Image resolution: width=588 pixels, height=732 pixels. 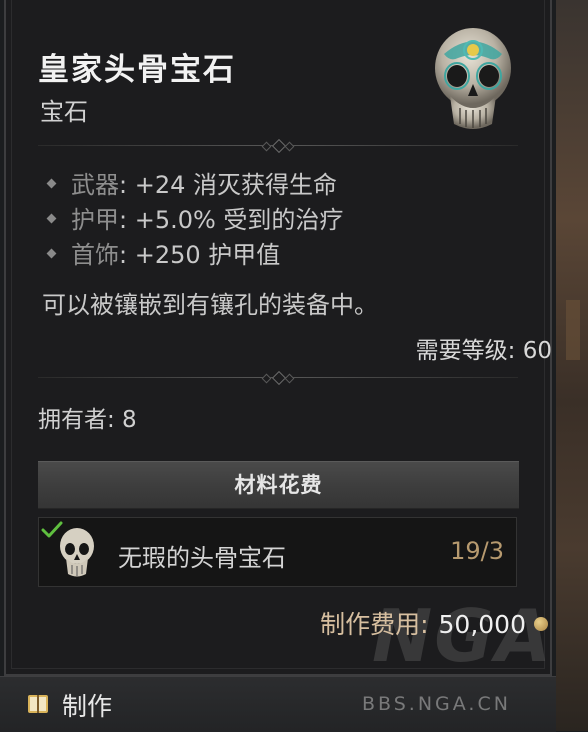 I want to click on affix-effect: : +5.0% 受到的治疗, so click(x=231, y=220).